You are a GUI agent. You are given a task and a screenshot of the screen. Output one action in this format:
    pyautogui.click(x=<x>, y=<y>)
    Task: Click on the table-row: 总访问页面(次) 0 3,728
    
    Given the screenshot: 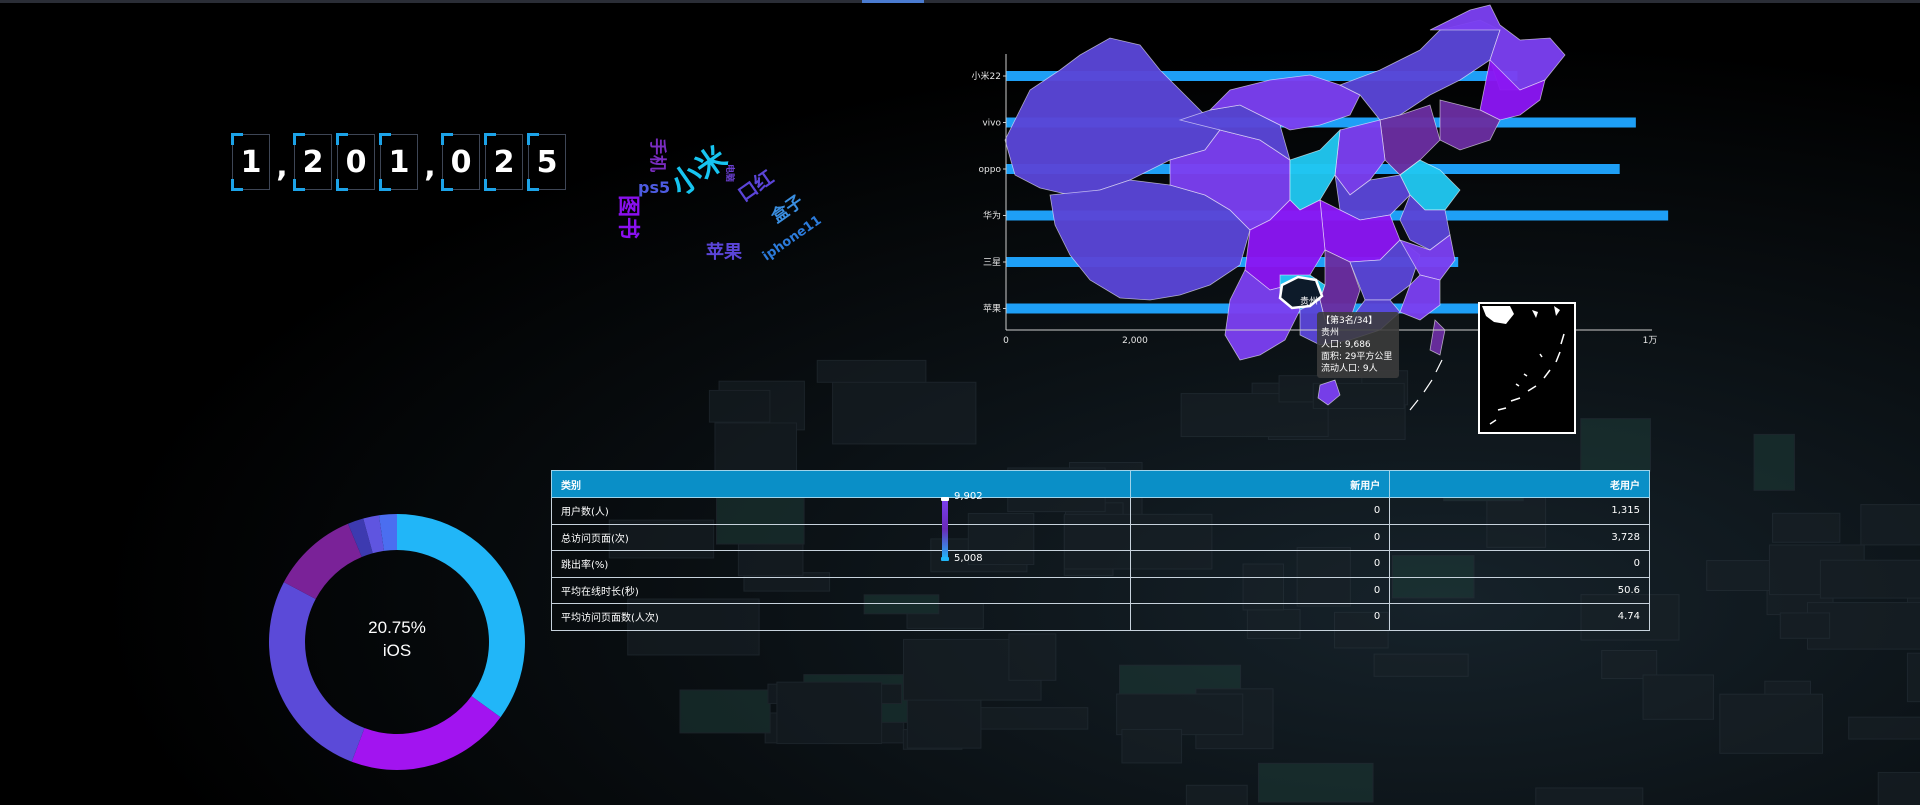 What is the action you would take?
    pyautogui.click(x=1100, y=537)
    